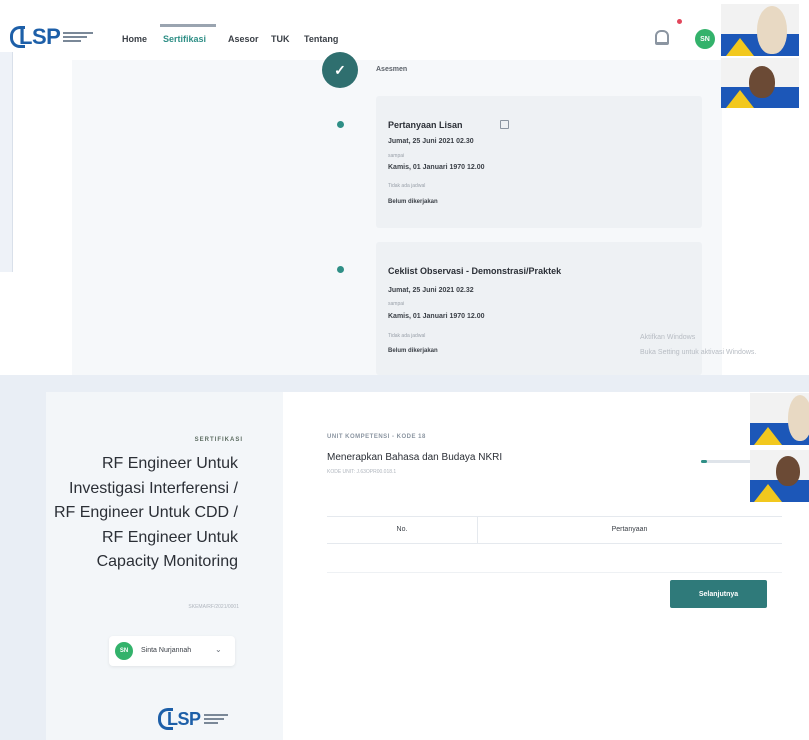  What do you see at coordinates (166, 650) in the screenshot?
I see `user-name: Sinta Nurjannah` at bounding box center [166, 650].